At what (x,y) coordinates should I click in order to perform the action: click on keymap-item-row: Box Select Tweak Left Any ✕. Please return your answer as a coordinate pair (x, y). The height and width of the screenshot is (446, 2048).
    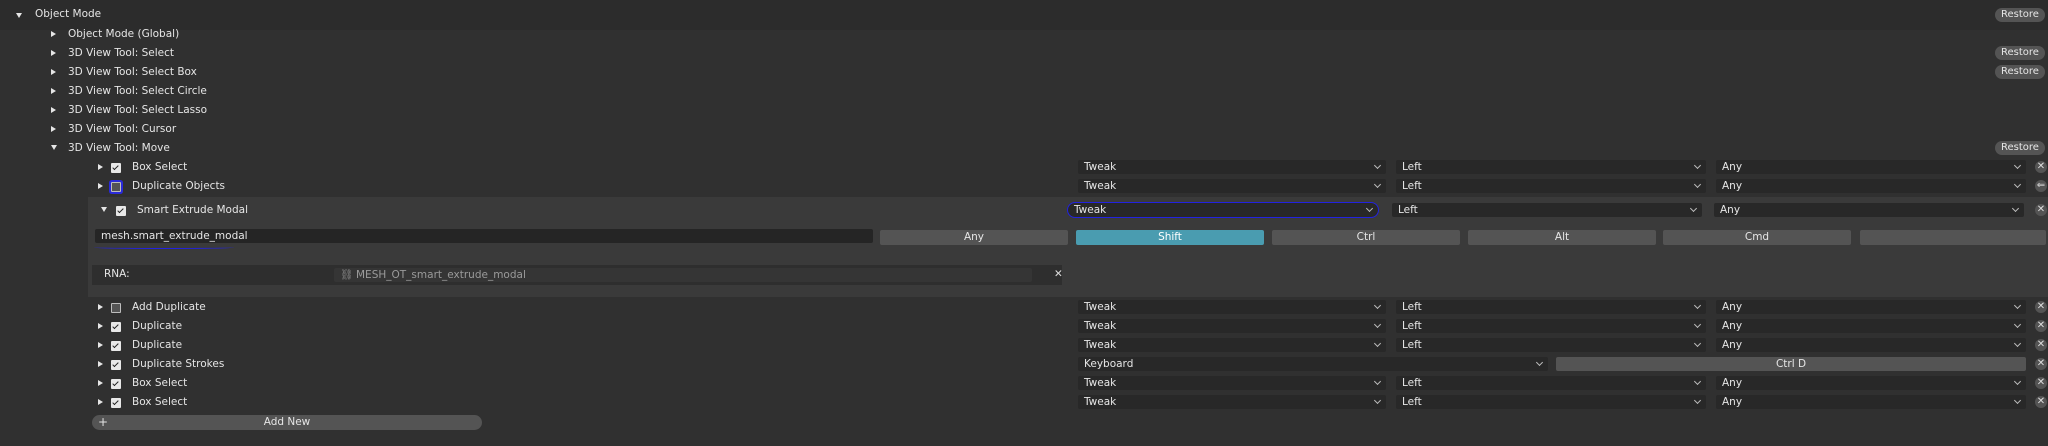
    Looking at the image, I should click on (1024, 402).